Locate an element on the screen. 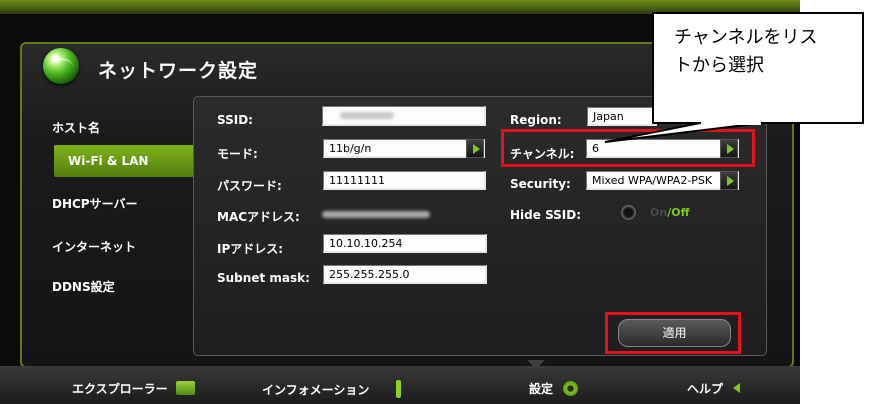  callout-line-2: トから選択 is located at coordinates (719, 65).